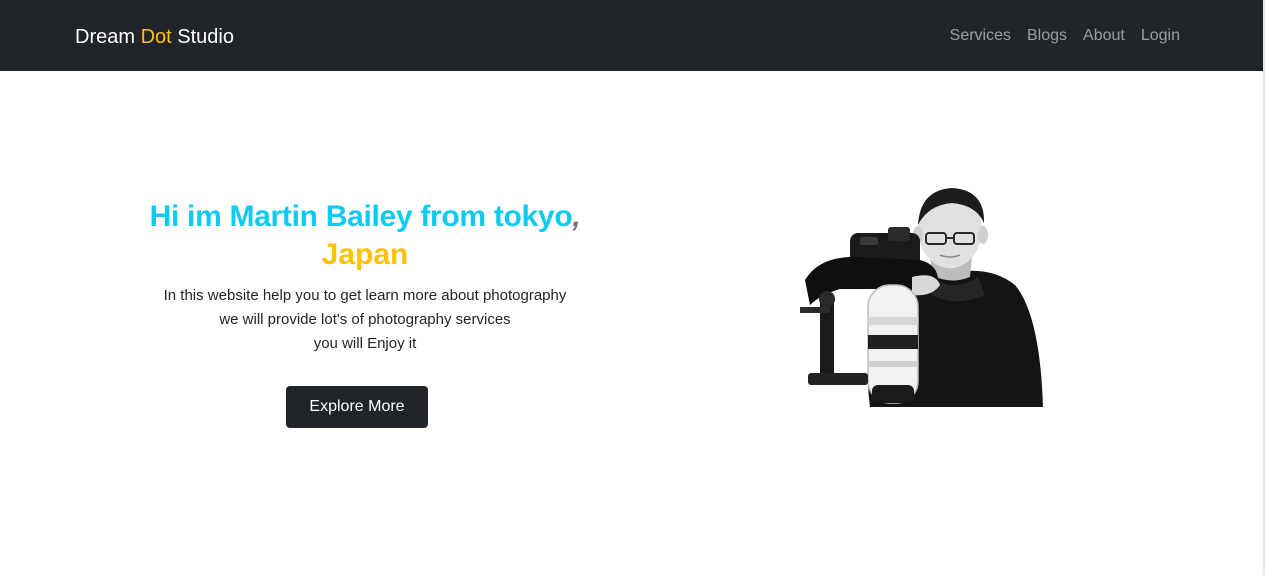 This screenshot has height=575, width=1265. I want to click on nav-link-services: Services, so click(980, 36).